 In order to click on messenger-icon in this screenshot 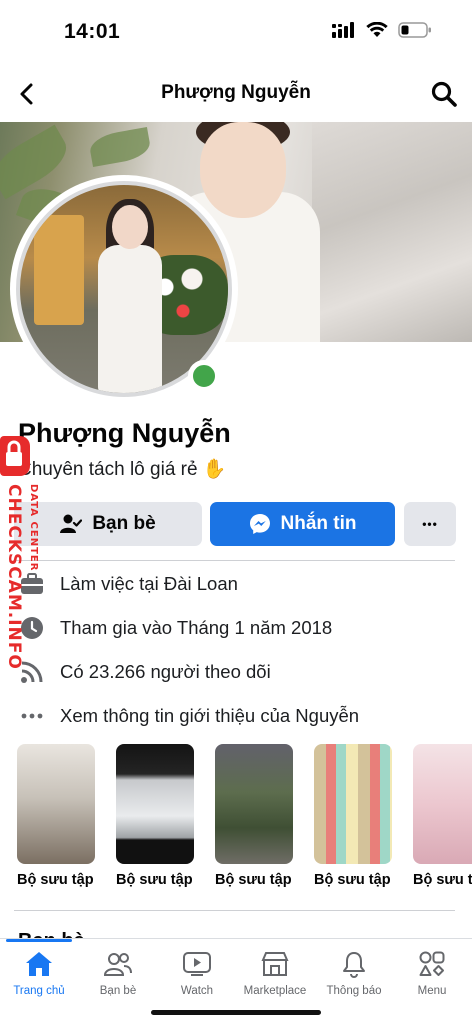, I will do `click(259, 524)`.